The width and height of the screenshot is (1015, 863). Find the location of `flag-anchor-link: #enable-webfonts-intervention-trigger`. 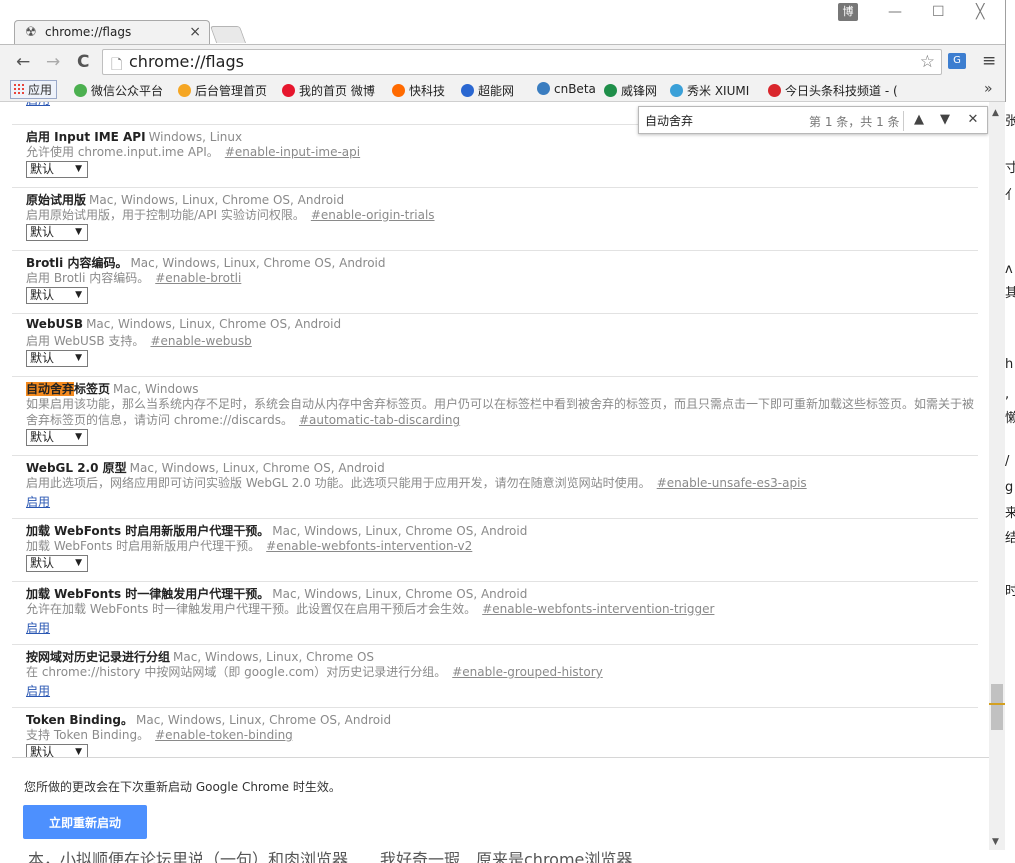

flag-anchor-link: #enable-webfonts-intervention-trigger is located at coordinates (598, 609).